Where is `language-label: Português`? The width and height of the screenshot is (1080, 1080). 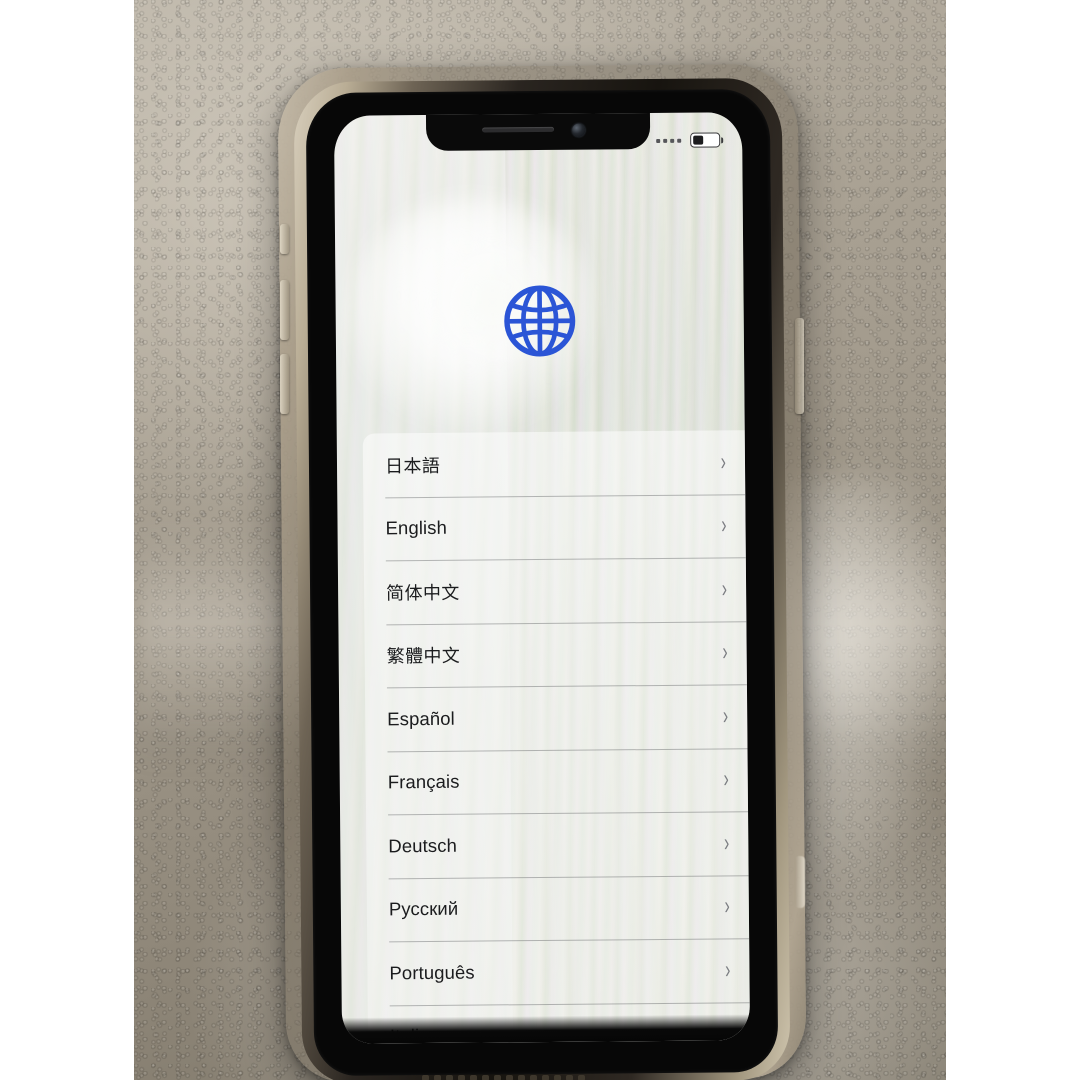
language-label: Português is located at coordinates (432, 972).